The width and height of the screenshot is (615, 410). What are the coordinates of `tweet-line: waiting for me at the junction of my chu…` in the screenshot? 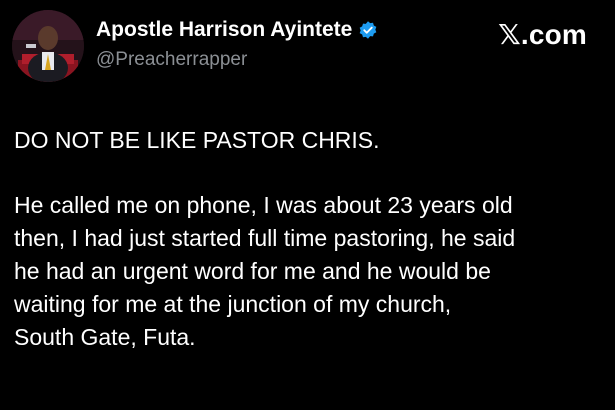 It's located at (233, 304).